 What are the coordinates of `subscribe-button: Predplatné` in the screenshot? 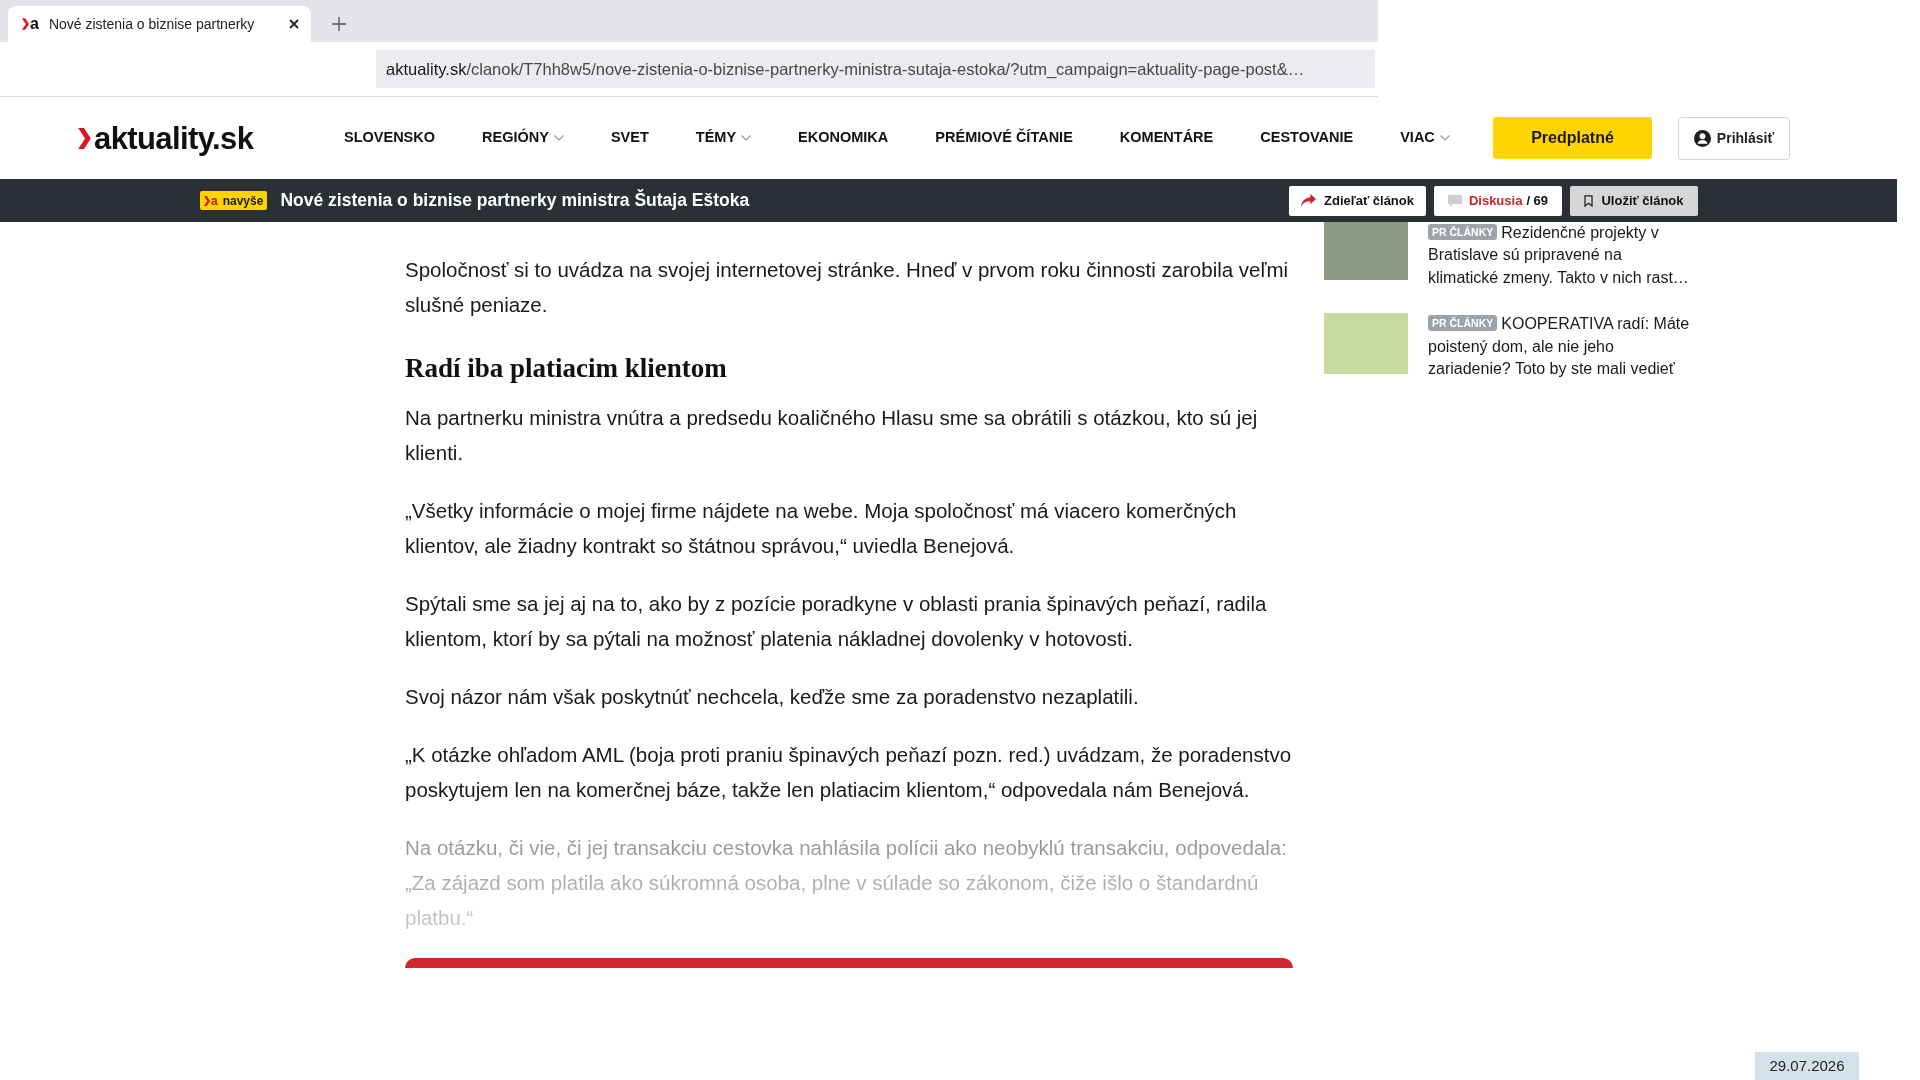 It's located at (1572, 138).